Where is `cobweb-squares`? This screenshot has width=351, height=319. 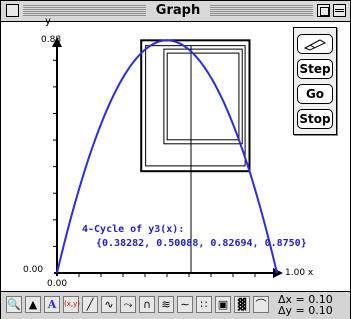 cobweb-squares is located at coordinates (195, 106).